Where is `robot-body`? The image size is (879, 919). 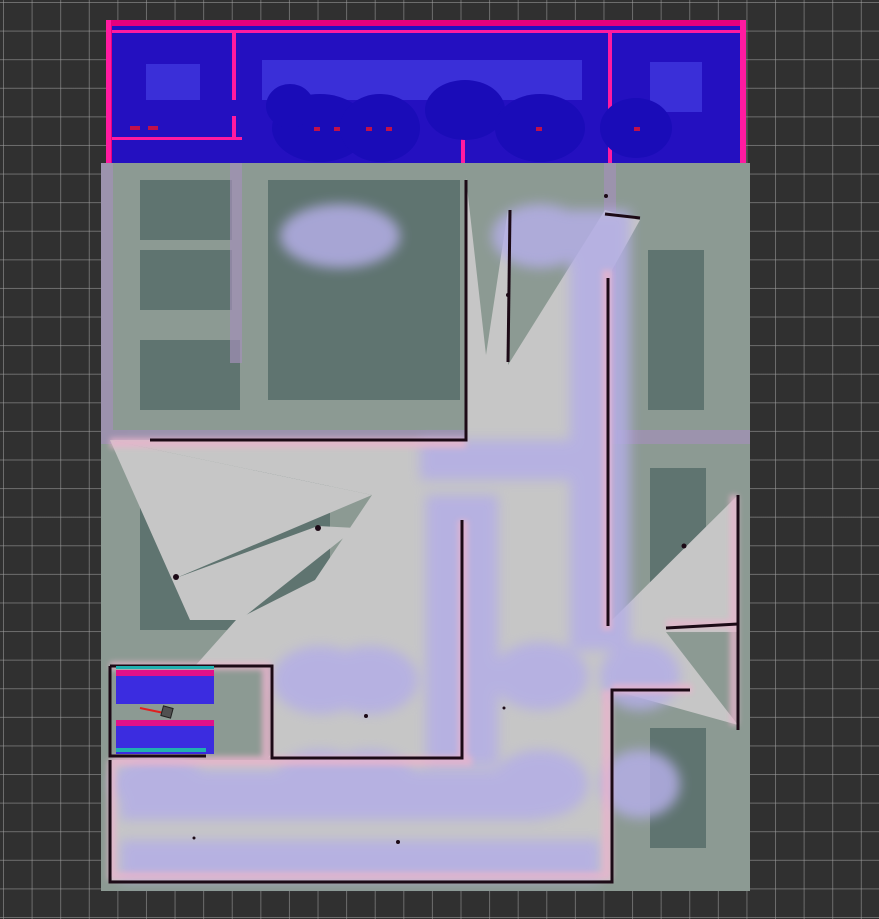 robot-body is located at coordinates (167, 712).